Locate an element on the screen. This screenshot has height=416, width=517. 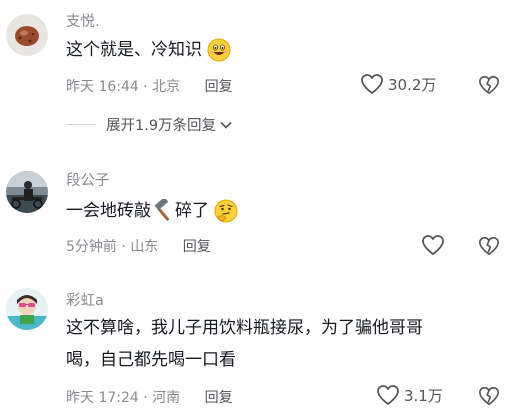
comment-text-line: 这不算啥，我儿子用饮料瓶接尿，为了骗他哥哥 is located at coordinates (244, 328).